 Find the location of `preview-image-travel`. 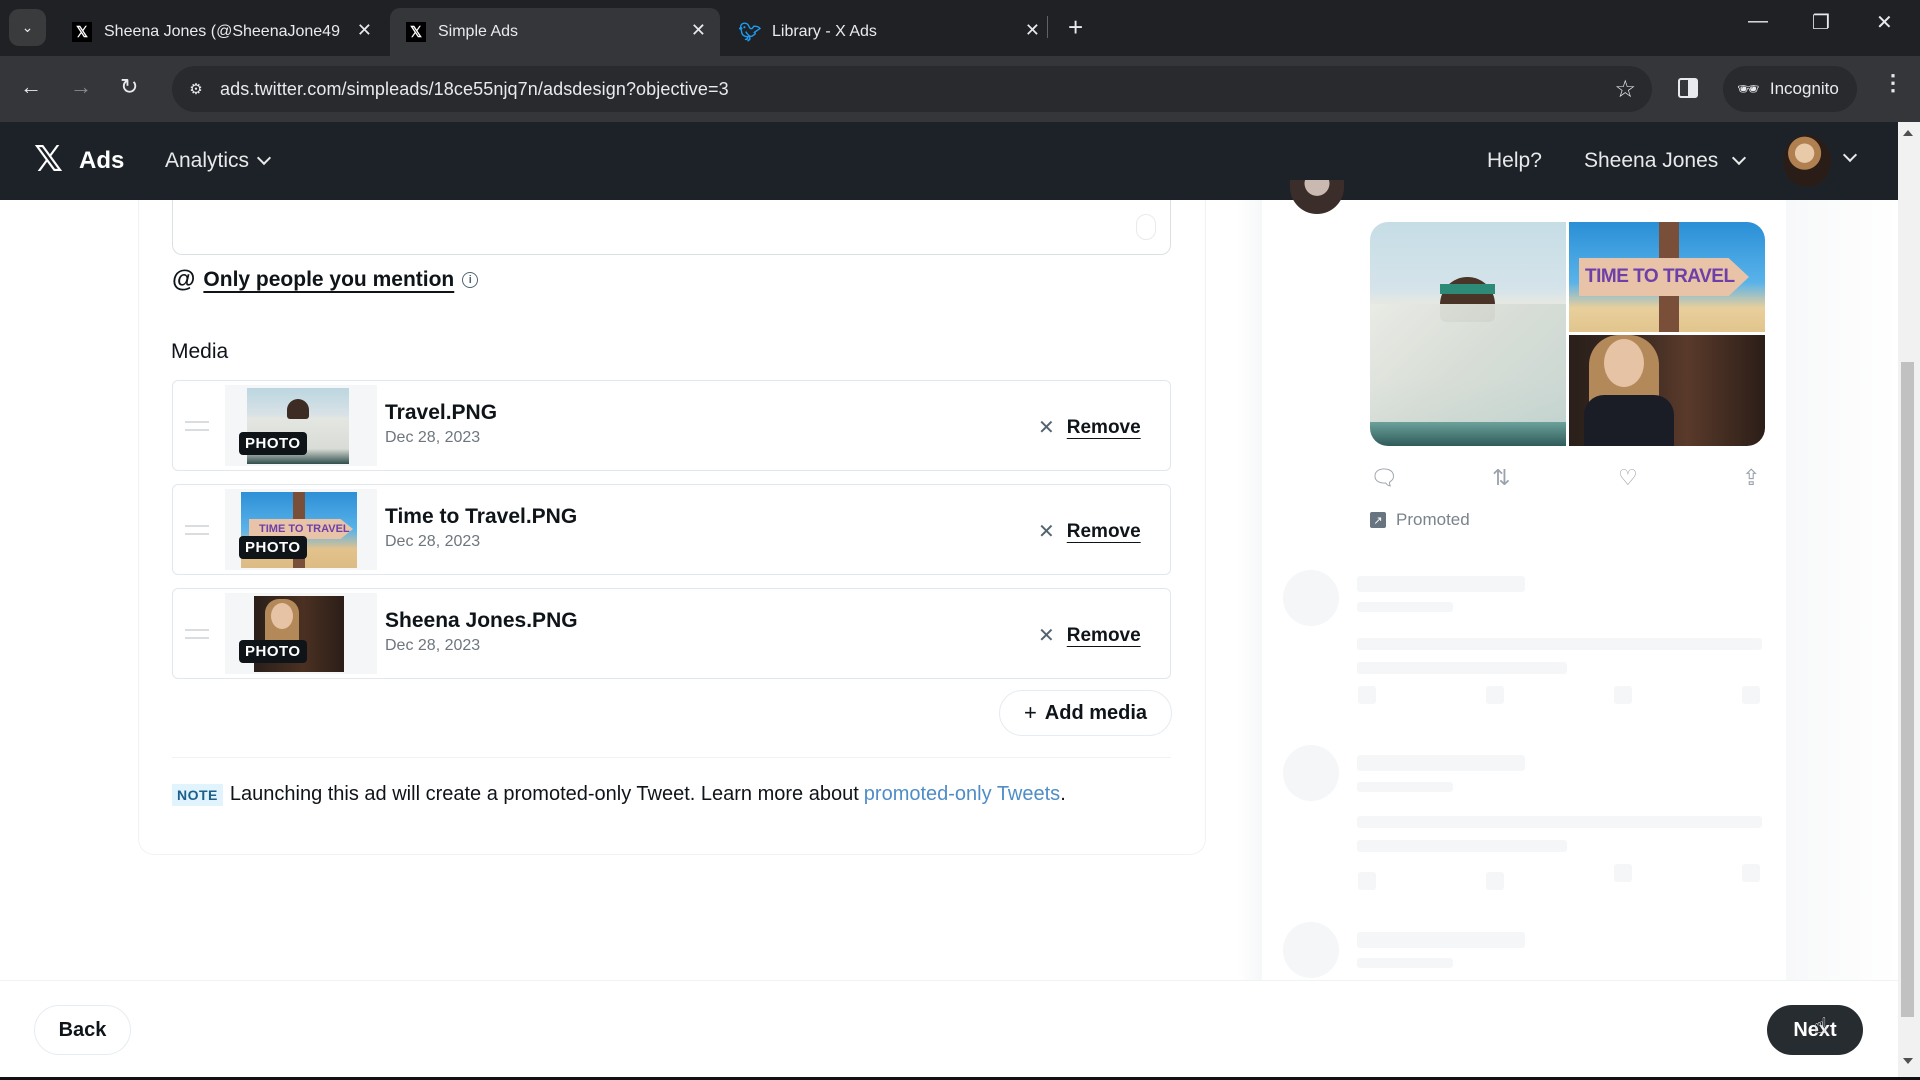

preview-image-travel is located at coordinates (1468, 334).